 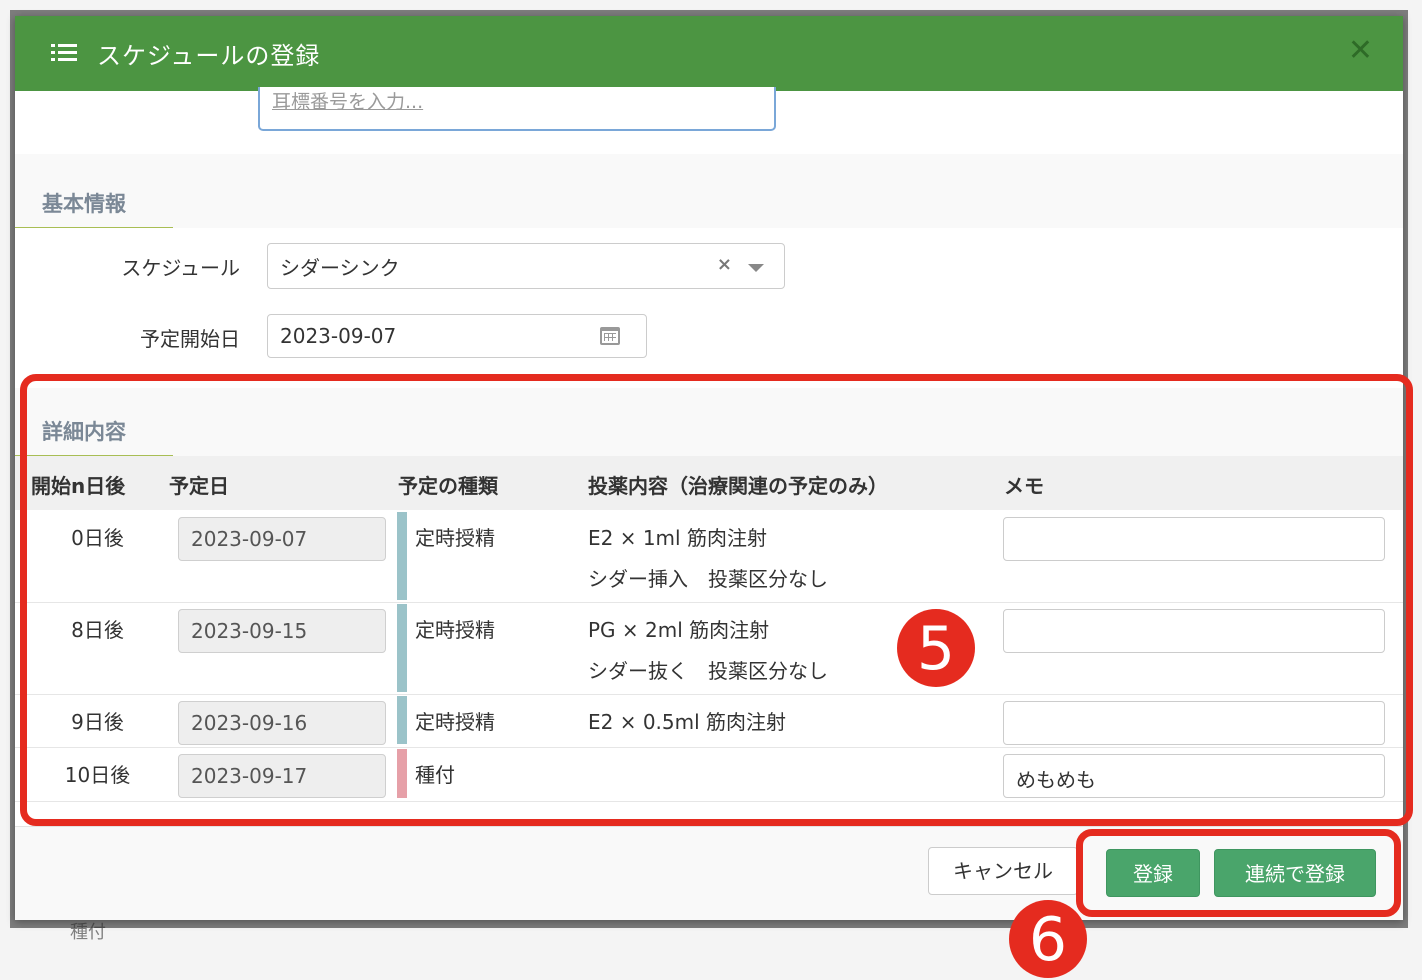 I want to click on days-offset: 8日後, so click(x=97, y=630).